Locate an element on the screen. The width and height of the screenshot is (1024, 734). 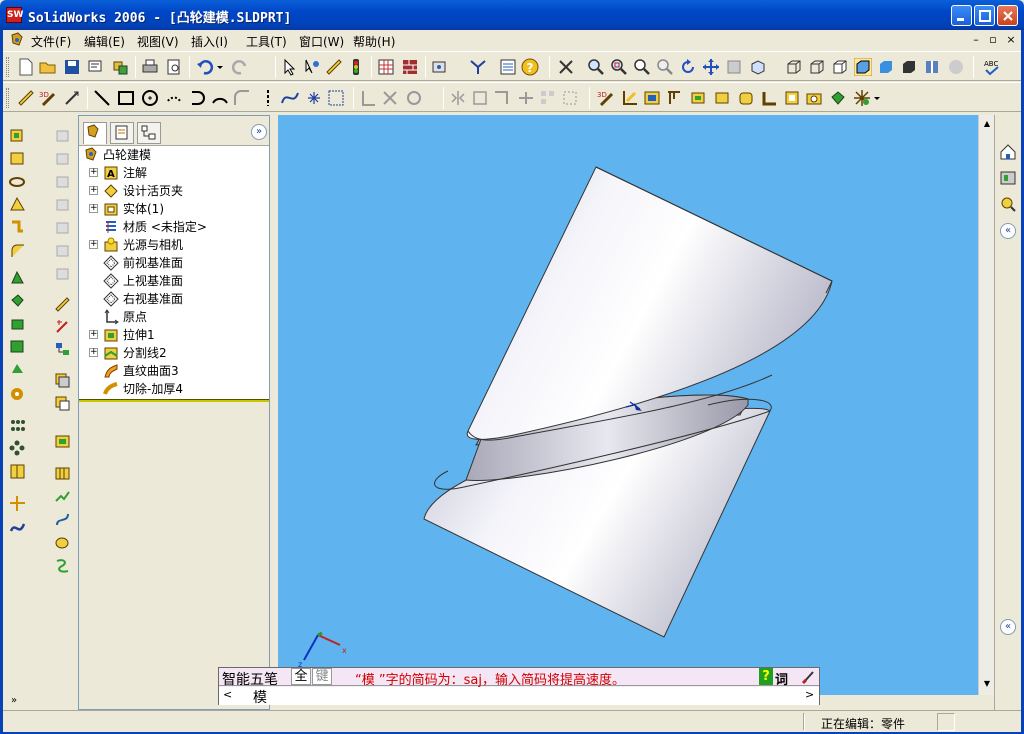
mirror-entities-icon is located at coordinates (458, 98).